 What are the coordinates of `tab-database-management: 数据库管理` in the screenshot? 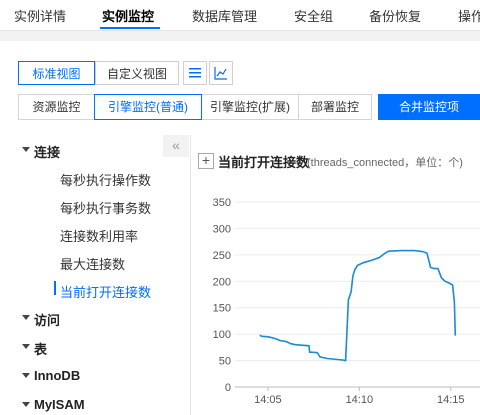 It's located at (224, 15).